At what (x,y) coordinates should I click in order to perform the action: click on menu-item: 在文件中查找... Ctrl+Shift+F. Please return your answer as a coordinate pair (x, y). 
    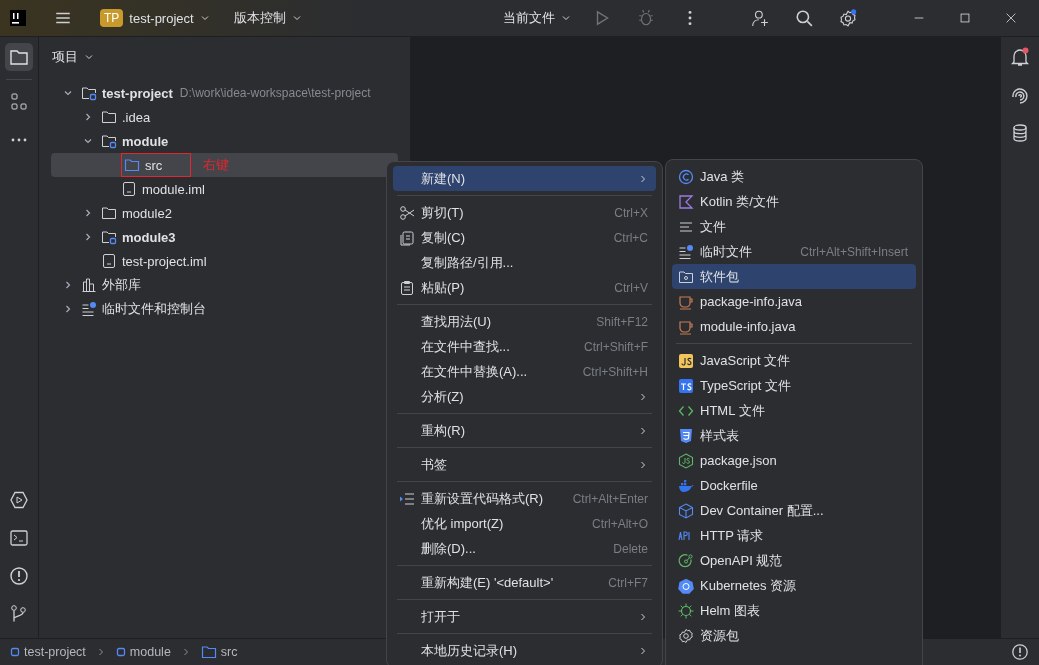
    Looking at the image, I should click on (524, 346).